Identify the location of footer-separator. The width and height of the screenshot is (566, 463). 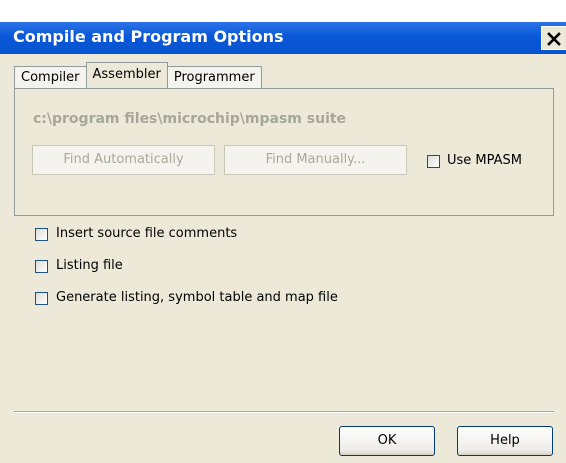
(284, 412).